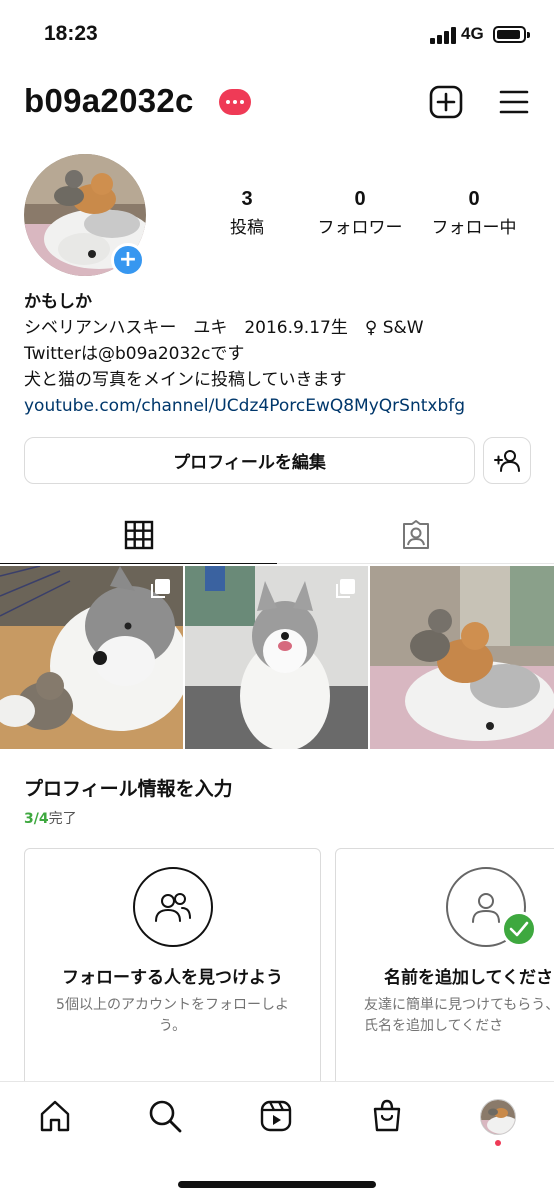 The width and height of the screenshot is (554, 1200). Describe the element at coordinates (511, 34) in the screenshot. I see `battery-icon` at that location.